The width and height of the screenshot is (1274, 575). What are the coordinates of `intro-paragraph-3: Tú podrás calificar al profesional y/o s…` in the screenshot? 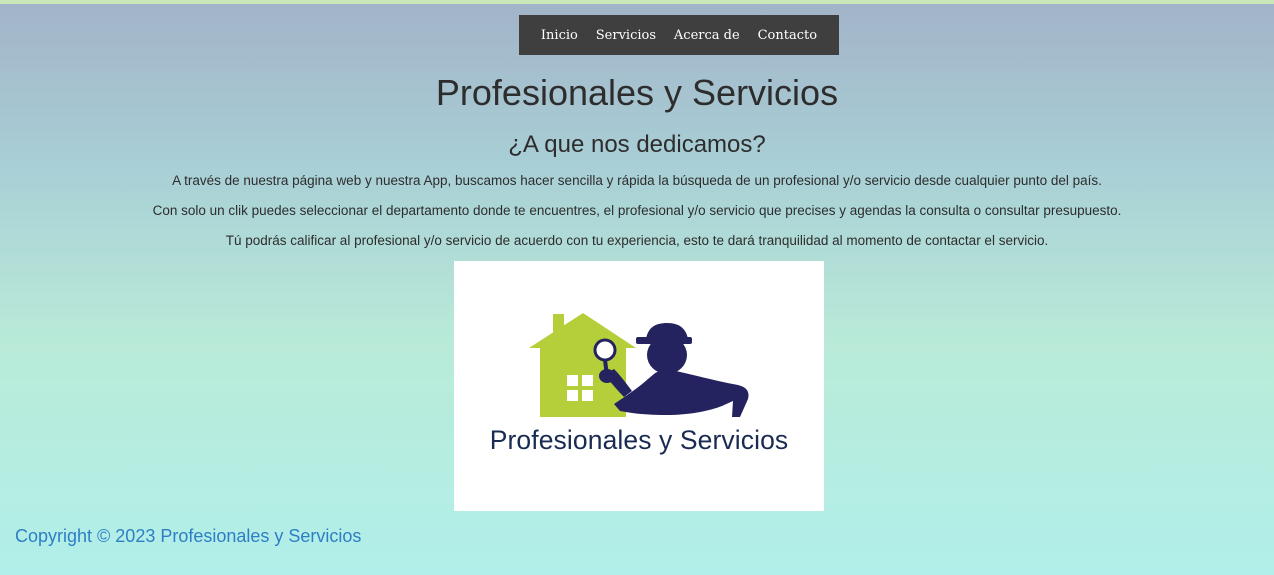 It's located at (637, 240).